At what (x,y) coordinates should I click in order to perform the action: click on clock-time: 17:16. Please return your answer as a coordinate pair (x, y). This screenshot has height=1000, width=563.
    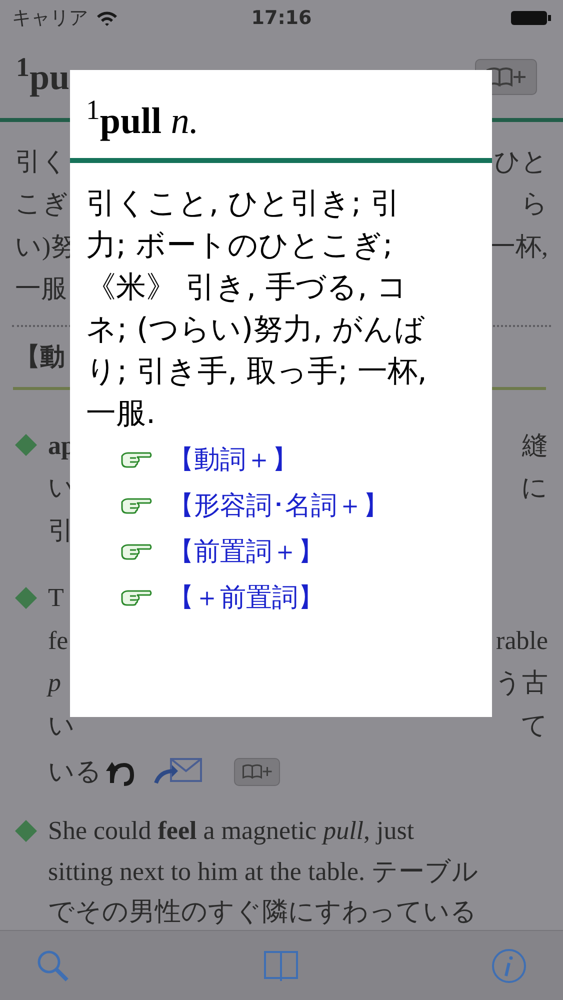
    Looking at the image, I should click on (281, 18).